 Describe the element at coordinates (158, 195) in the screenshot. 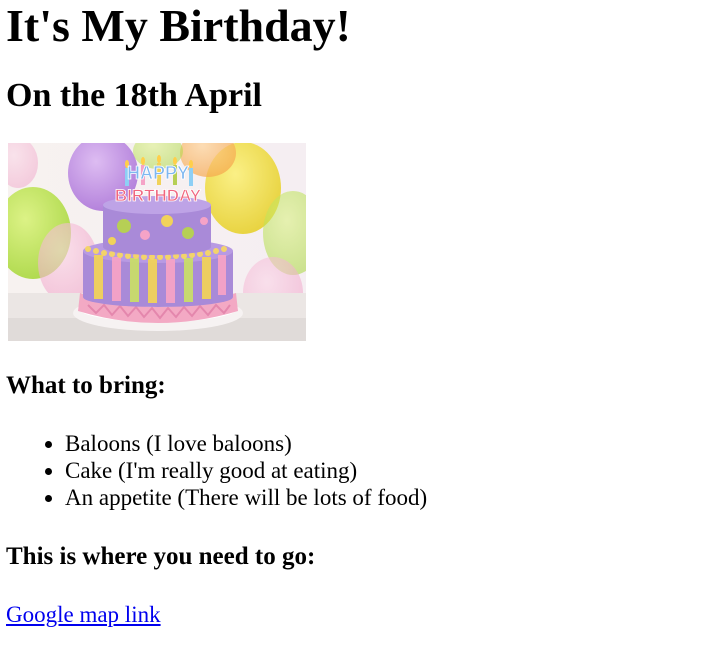

I see `cake-topper-birthday: BIRTHDAY` at that location.